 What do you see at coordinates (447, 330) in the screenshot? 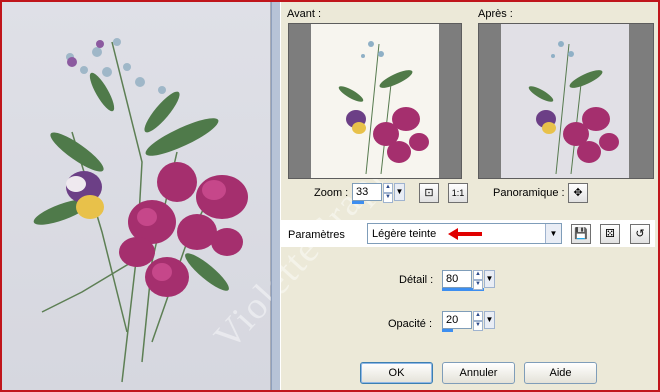
I see `opacite-level-bar` at bounding box center [447, 330].